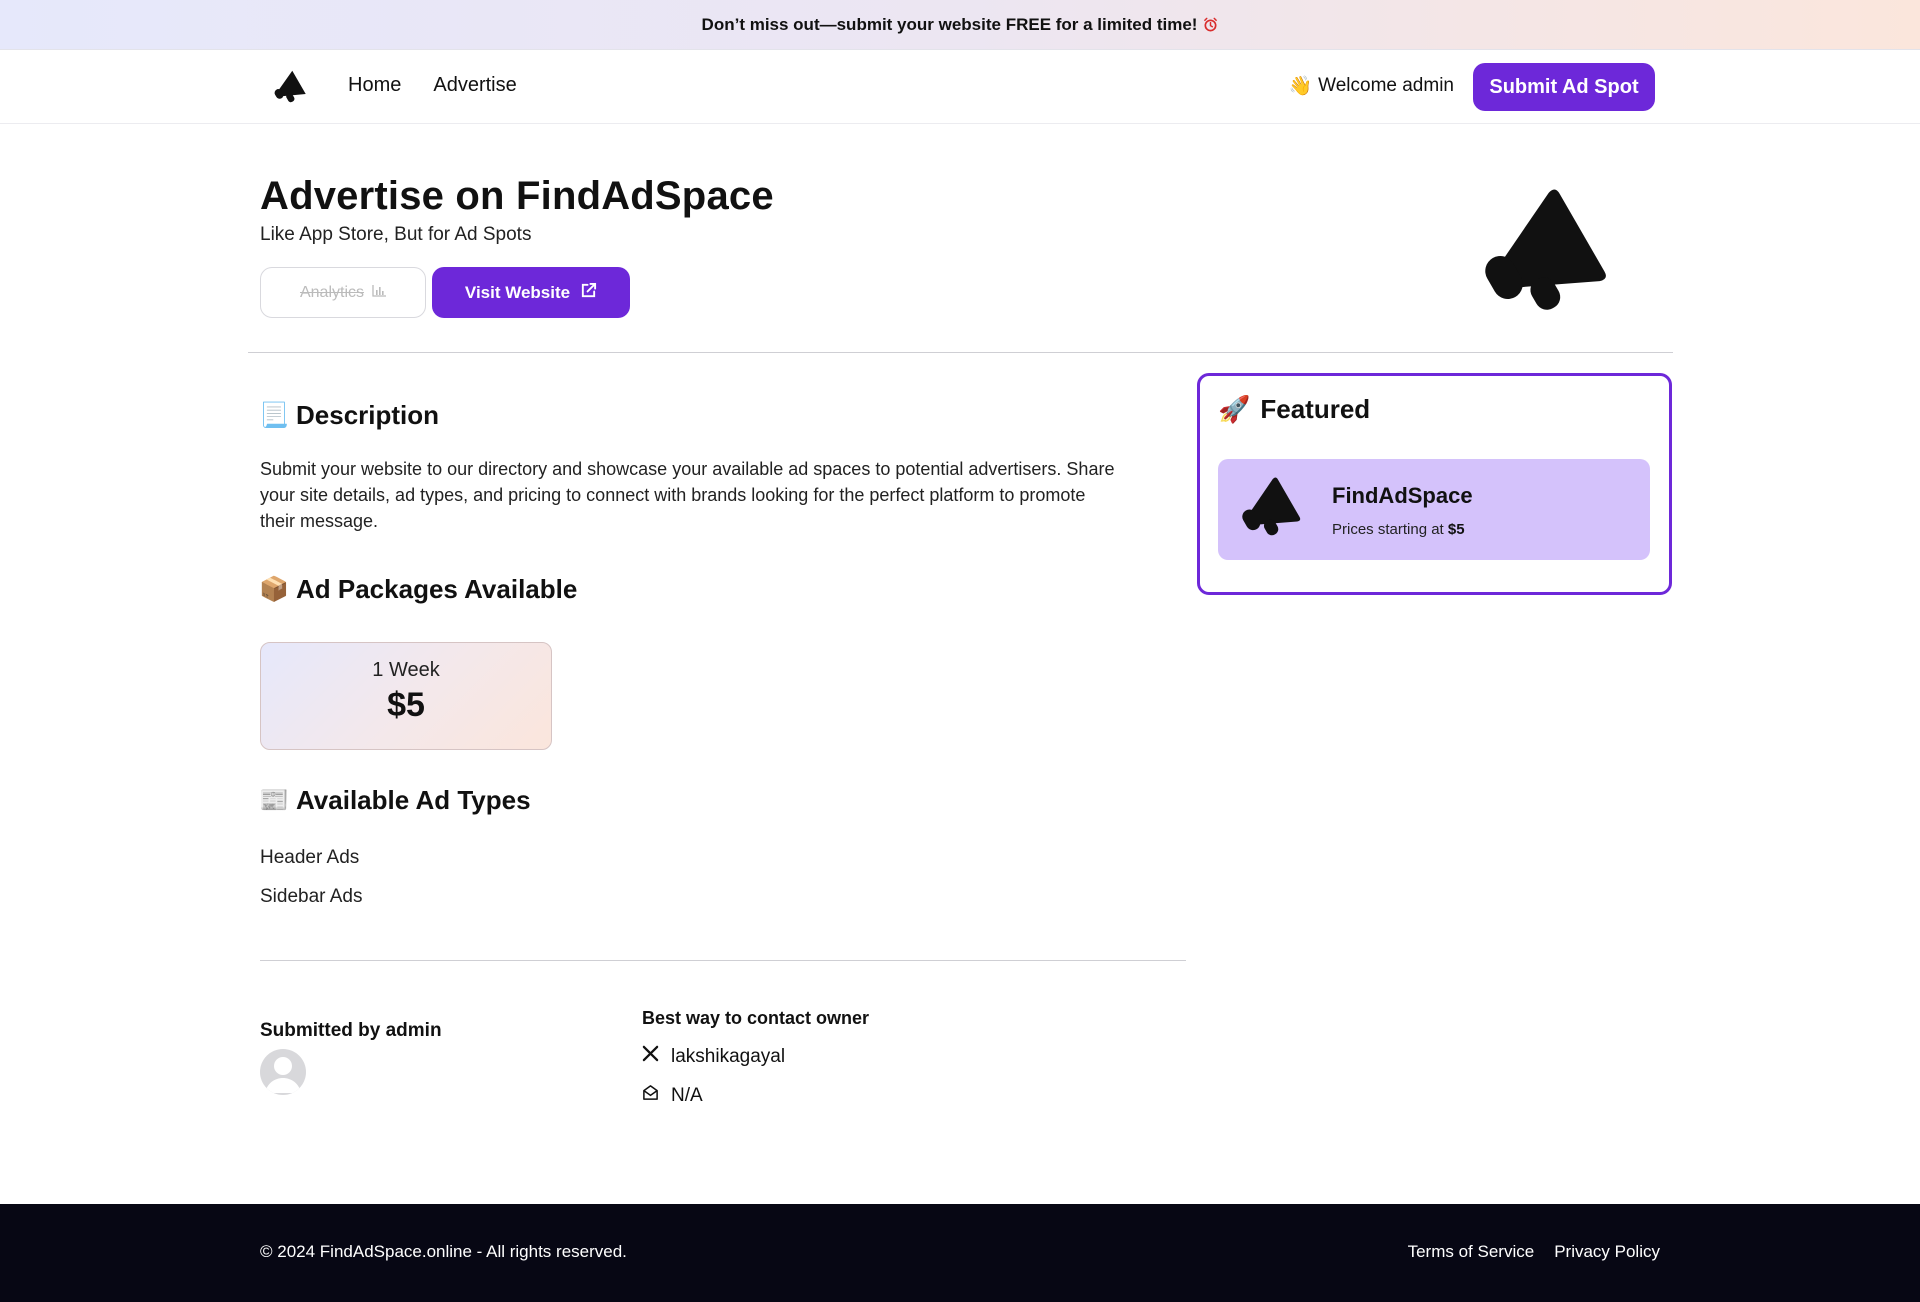 Image resolution: width=1920 pixels, height=1302 pixels. What do you see at coordinates (1456, 529) in the screenshot?
I see `featured-price-value: $5` at bounding box center [1456, 529].